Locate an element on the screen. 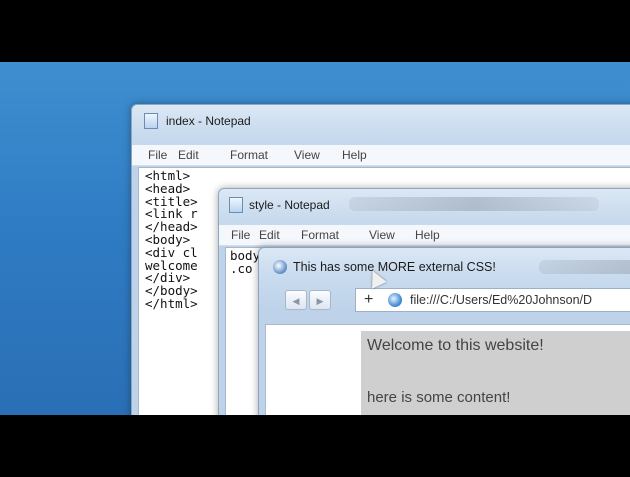 The height and width of the screenshot is (477, 630). back-button: ◀ is located at coordinates (296, 300).